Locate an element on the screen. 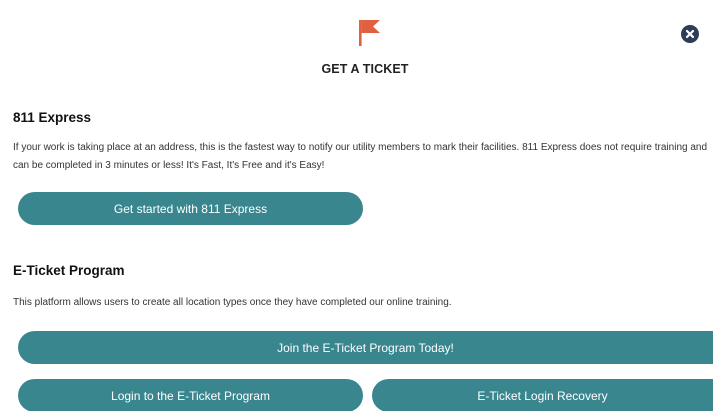 Image resolution: width=713 pixels, height=411 pixels. eticket-heading: E-Ticket Program is located at coordinates (69, 270).